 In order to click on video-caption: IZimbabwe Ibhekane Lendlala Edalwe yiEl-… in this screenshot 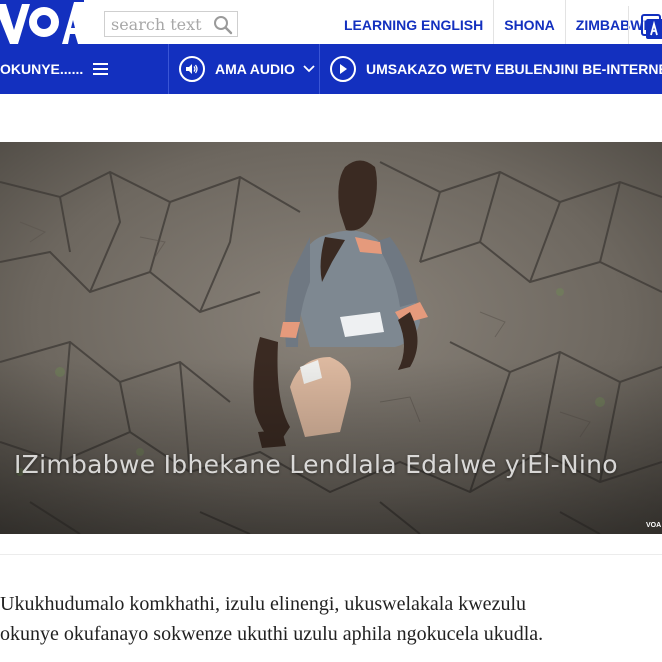, I will do `click(316, 464)`.